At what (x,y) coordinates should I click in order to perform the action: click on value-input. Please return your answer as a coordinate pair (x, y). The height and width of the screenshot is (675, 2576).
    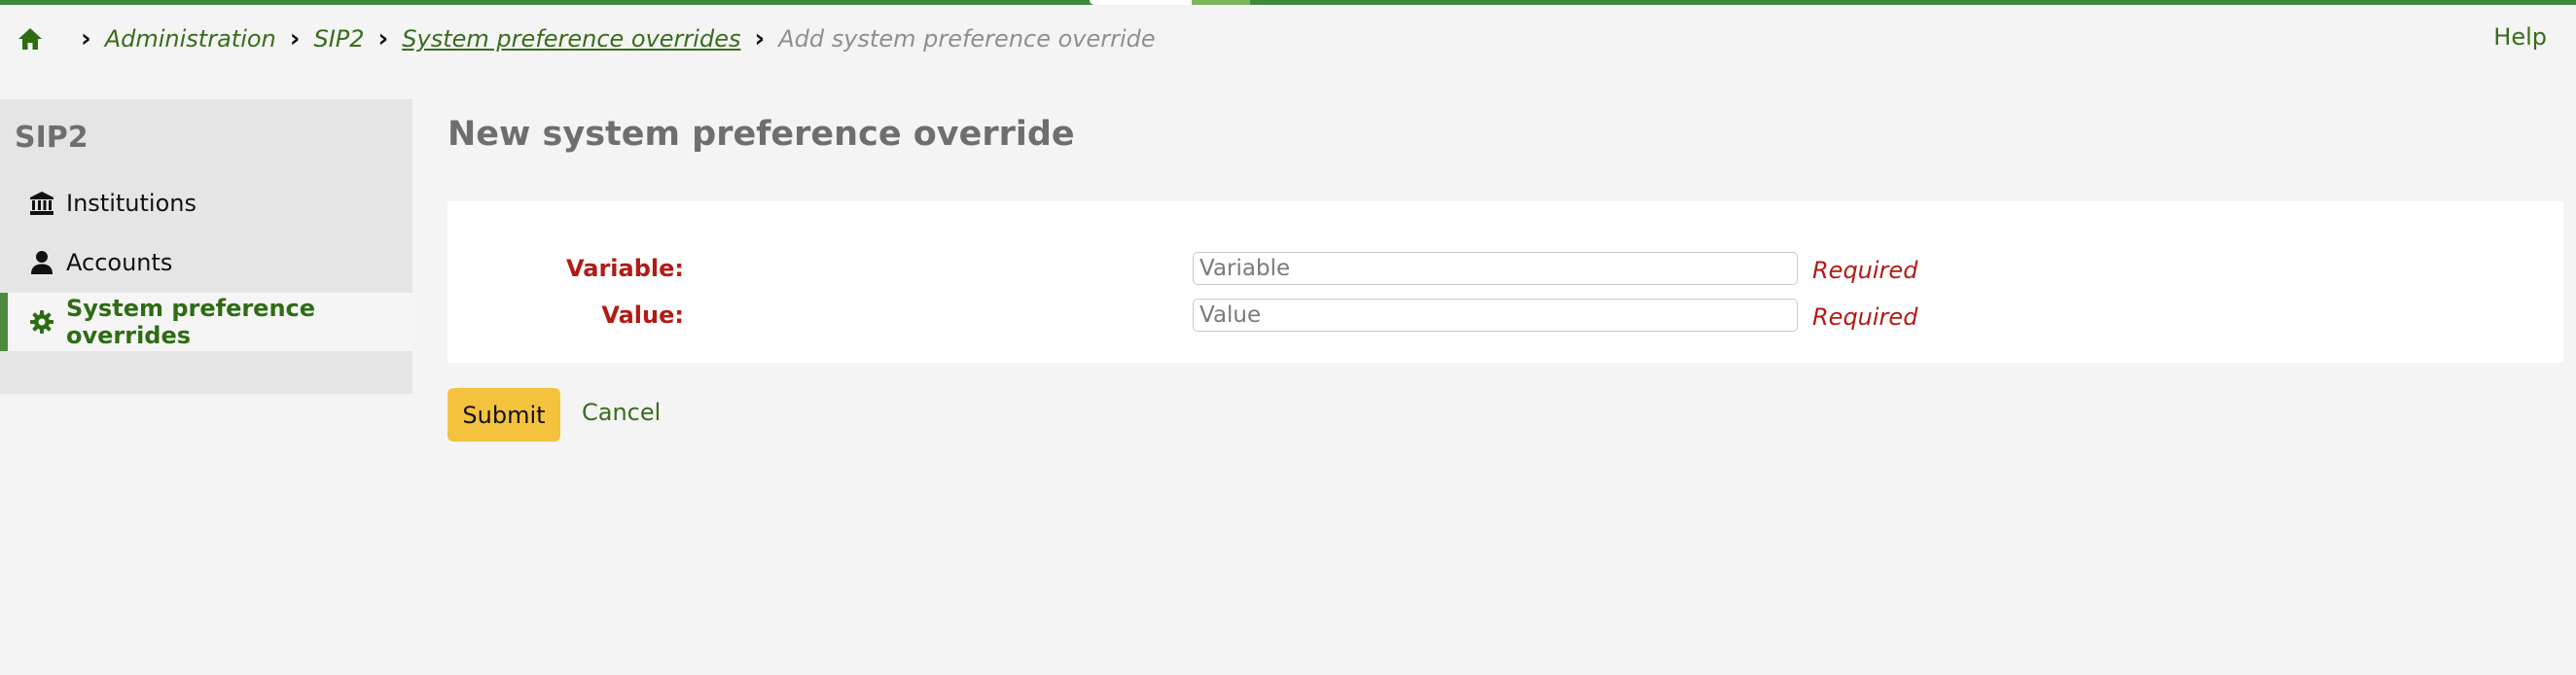
    Looking at the image, I should click on (1495, 315).